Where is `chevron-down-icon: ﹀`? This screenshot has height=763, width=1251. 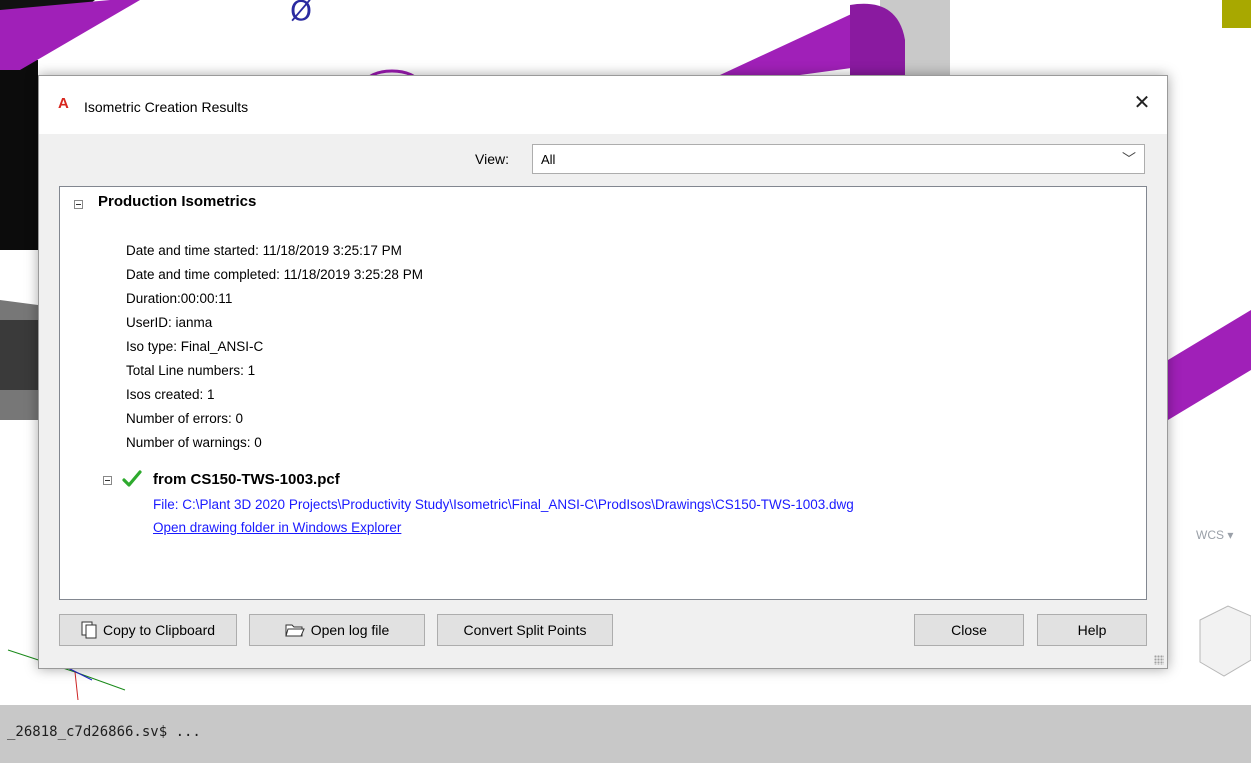
chevron-down-icon: ﹀ is located at coordinates (1129, 159).